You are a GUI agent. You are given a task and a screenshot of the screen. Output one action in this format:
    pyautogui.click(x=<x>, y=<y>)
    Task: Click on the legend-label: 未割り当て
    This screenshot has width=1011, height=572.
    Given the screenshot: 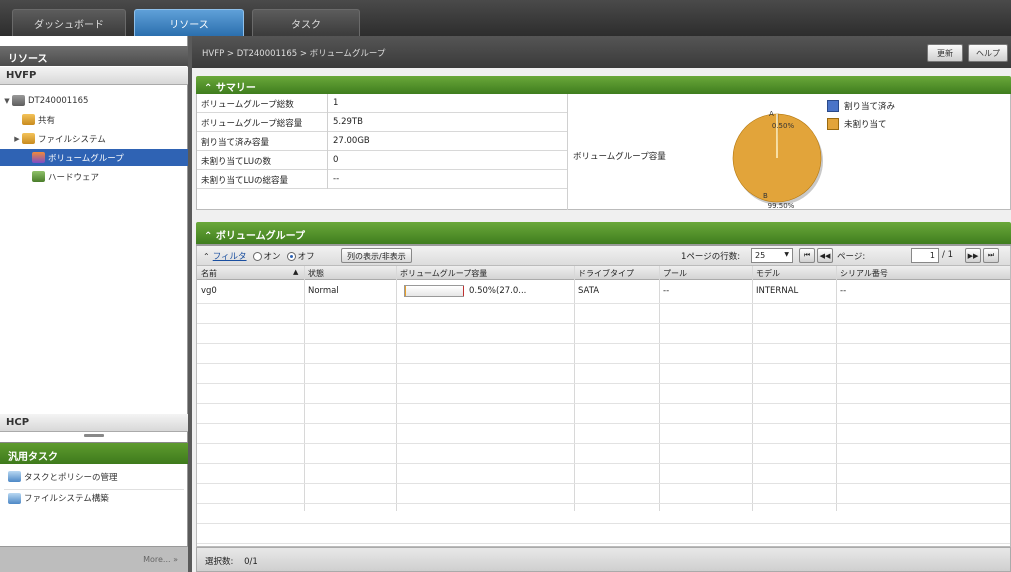 What is the action you would take?
    pyautogui.click(x=865, y=125)
    